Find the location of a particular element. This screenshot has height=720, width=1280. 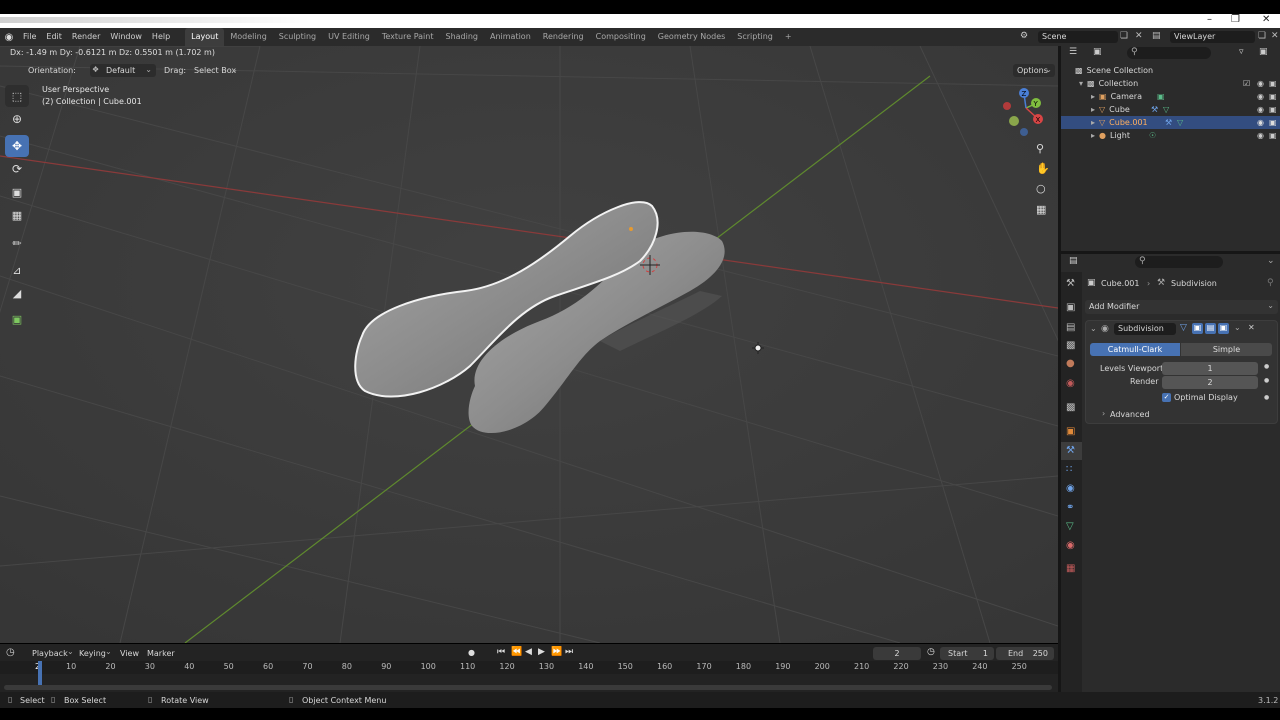

blender-logo-icon: ◉ is located at coordinates (9, 37).